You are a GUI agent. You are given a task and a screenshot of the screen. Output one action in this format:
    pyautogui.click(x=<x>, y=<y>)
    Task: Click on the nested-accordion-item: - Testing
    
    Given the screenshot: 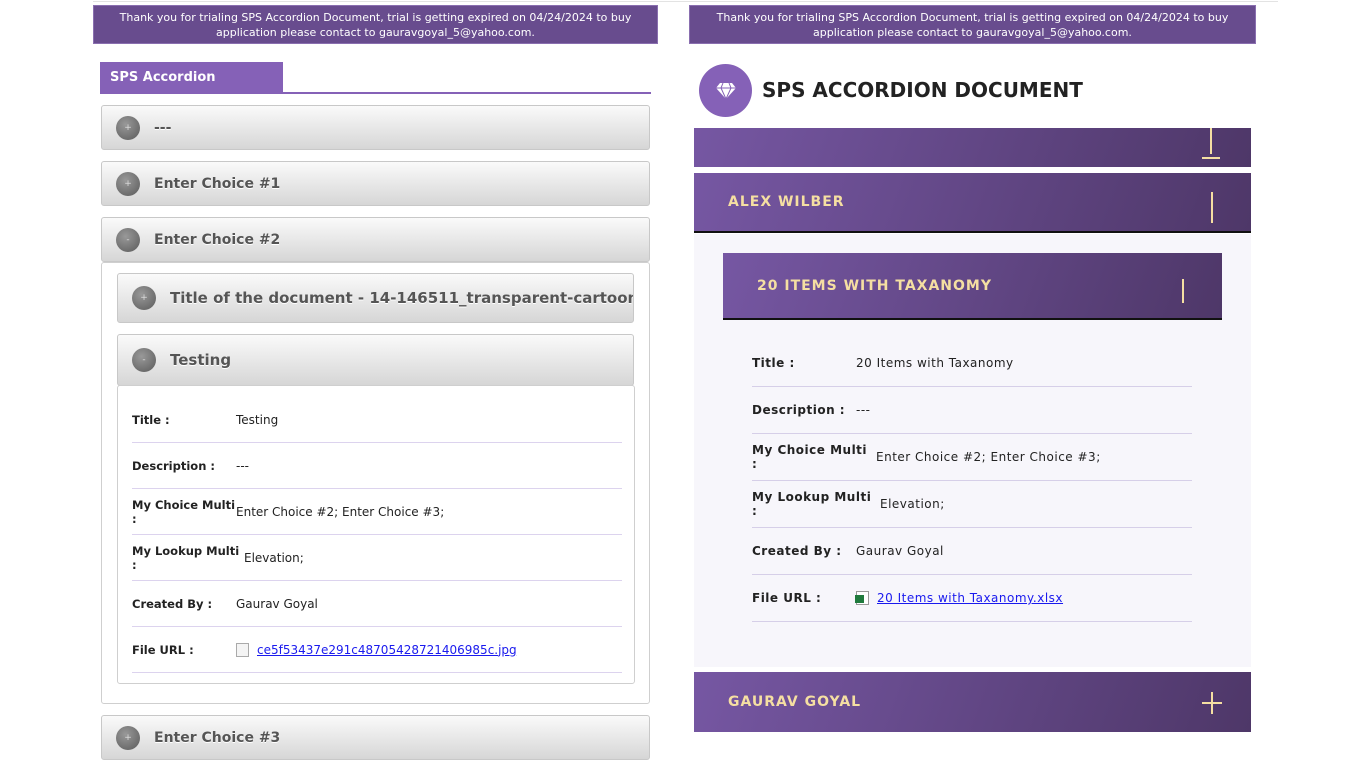 What is the action you would take?
    pyautogui.click(x=375, y=360)
    